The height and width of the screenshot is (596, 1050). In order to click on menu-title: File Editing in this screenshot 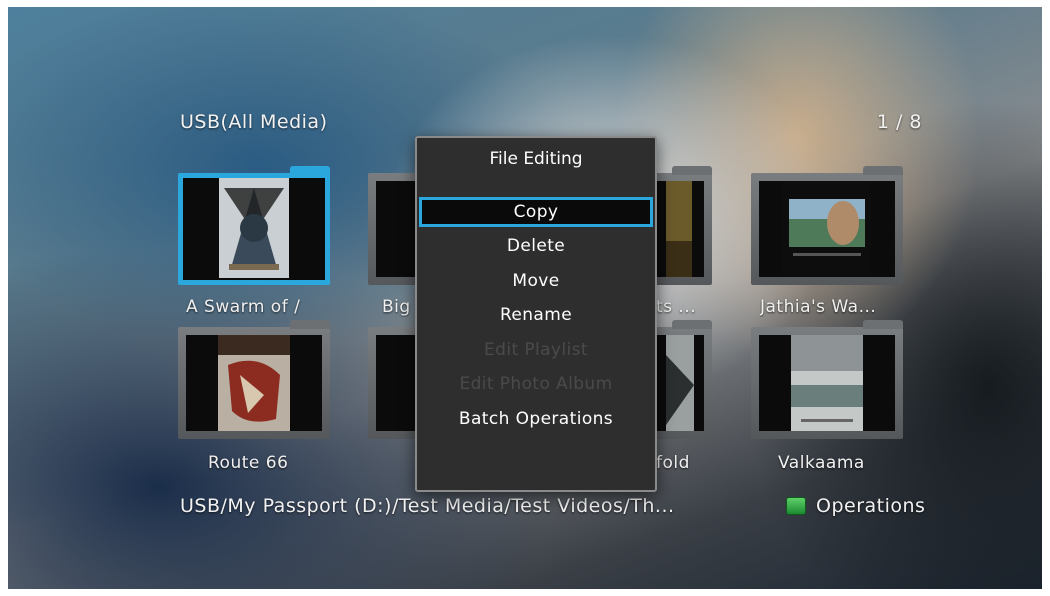, I will do `click(536, 159)`.